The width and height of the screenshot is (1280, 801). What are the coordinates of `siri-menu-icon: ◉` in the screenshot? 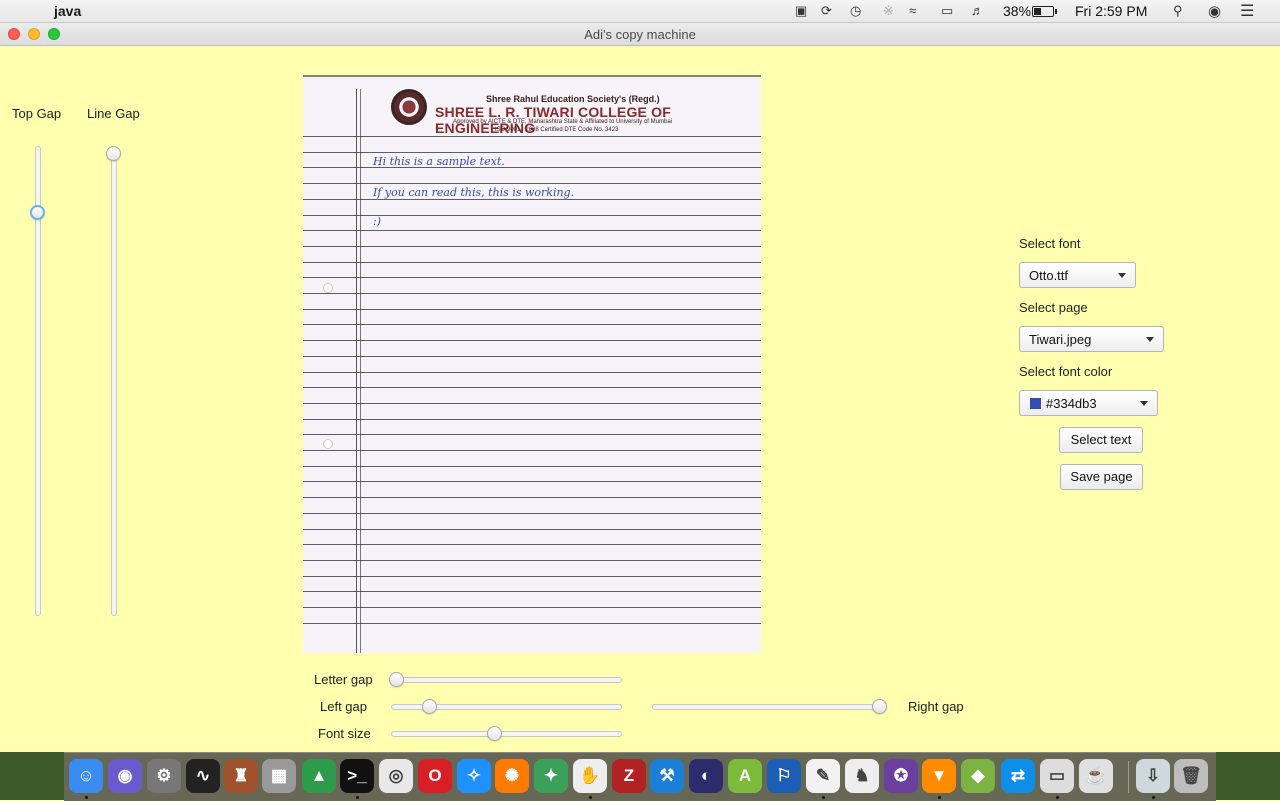 It's located at (1214, 11).